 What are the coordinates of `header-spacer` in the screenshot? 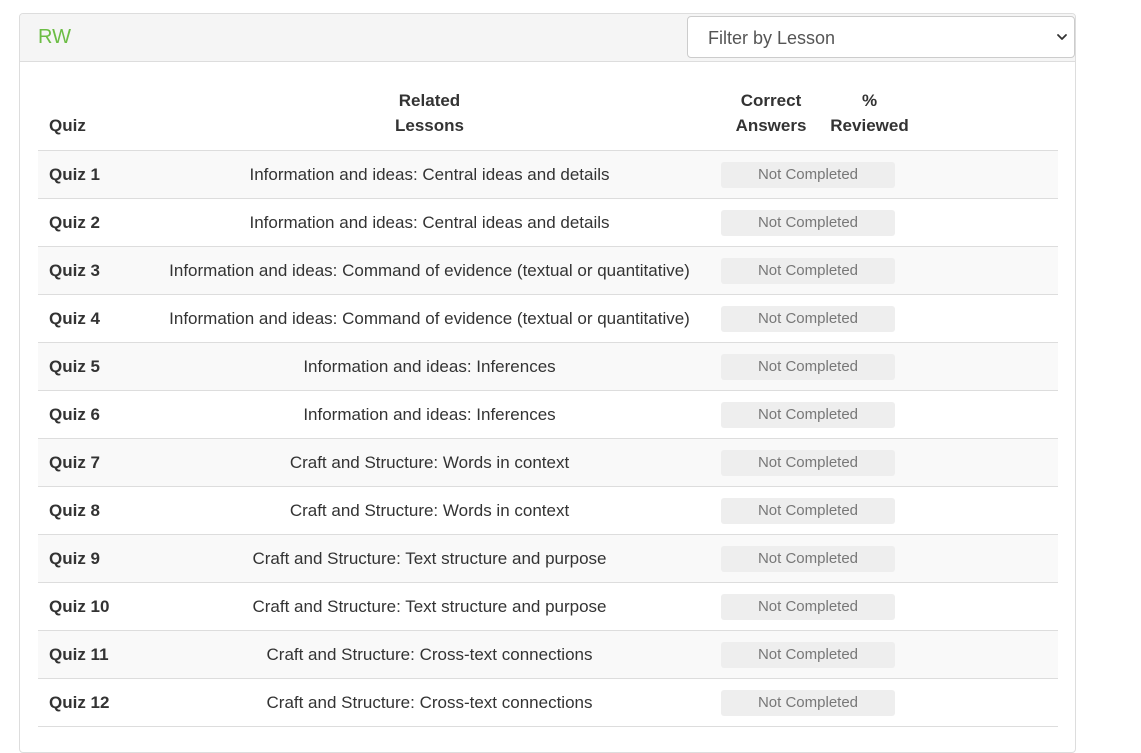 It's located at (988, 119).